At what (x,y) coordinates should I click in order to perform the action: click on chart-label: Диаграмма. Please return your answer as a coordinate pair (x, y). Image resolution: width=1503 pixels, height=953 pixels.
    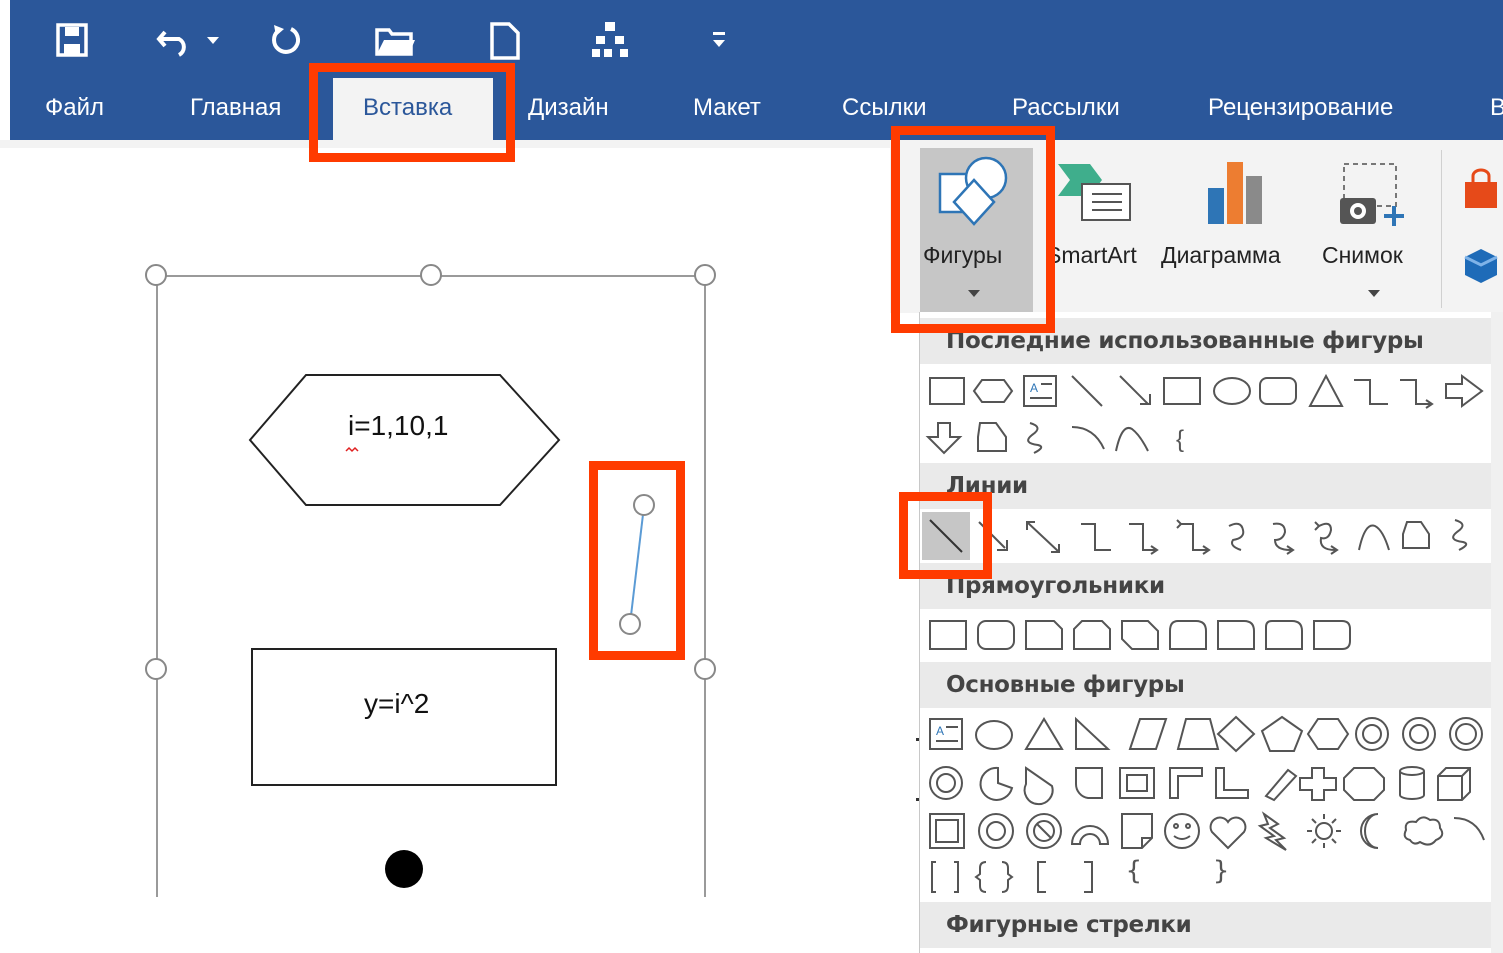
    Looking at the image, I should click on (1221, 255).